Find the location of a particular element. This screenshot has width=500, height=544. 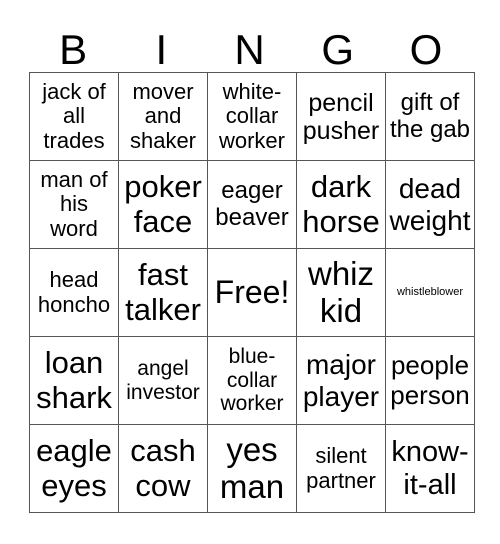

bingo-cell: blue- collar worker is located at coordinates (252, 380).